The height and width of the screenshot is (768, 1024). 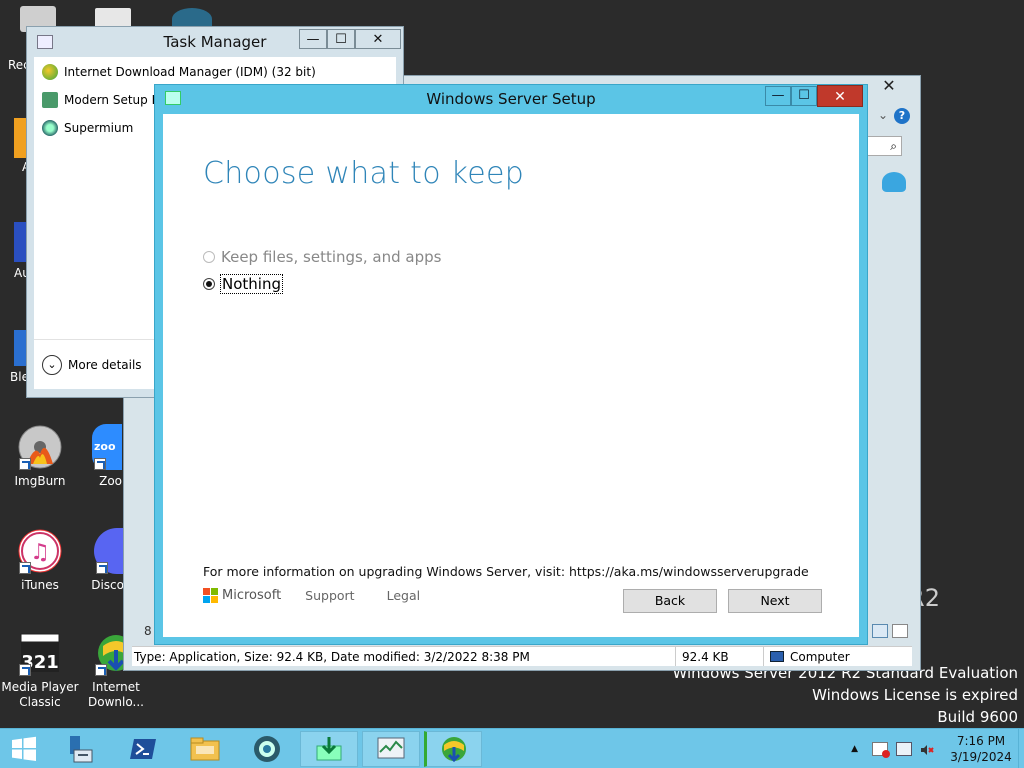 I want to click on start-button, so click(x=24, y=749).